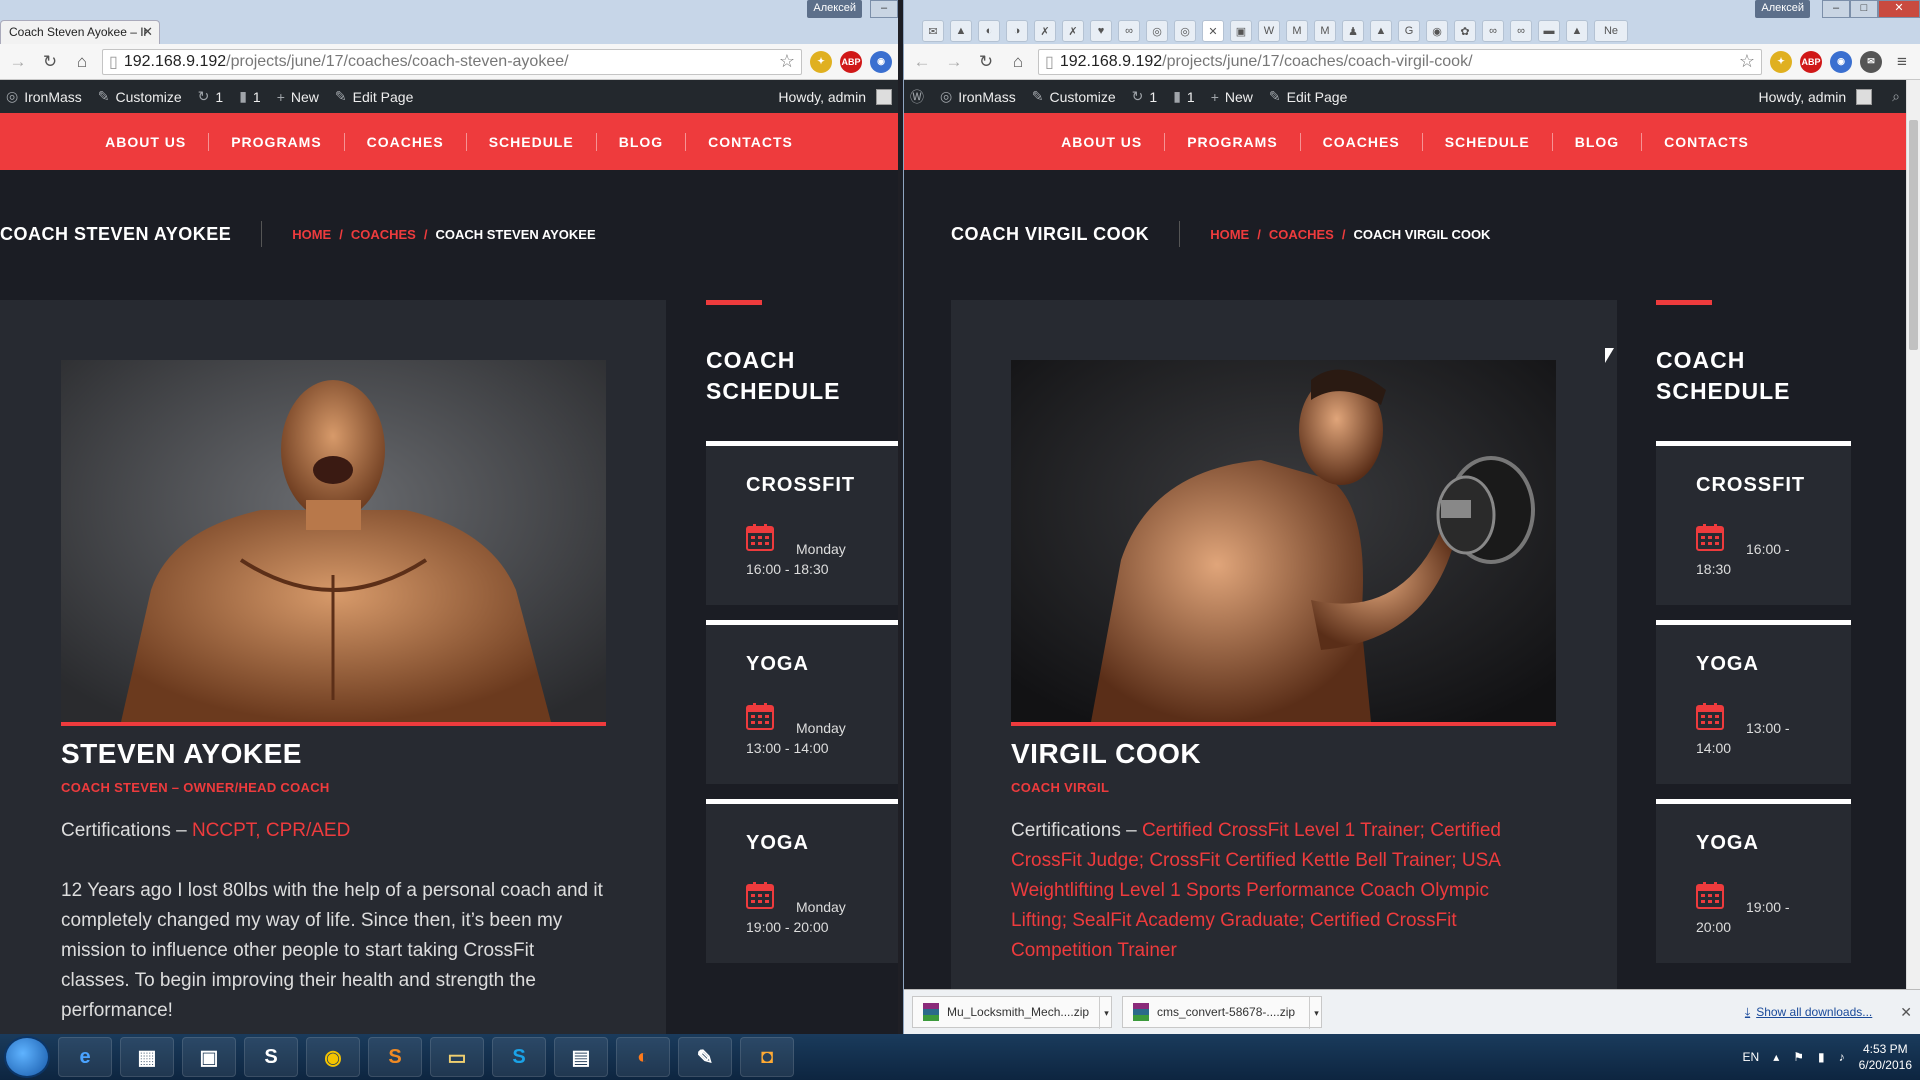  What do you see at coordinates (767, 1057) in the screenshot?
I see `screenshot-tool-icon: ◘` at bounding box center [767, 1057].